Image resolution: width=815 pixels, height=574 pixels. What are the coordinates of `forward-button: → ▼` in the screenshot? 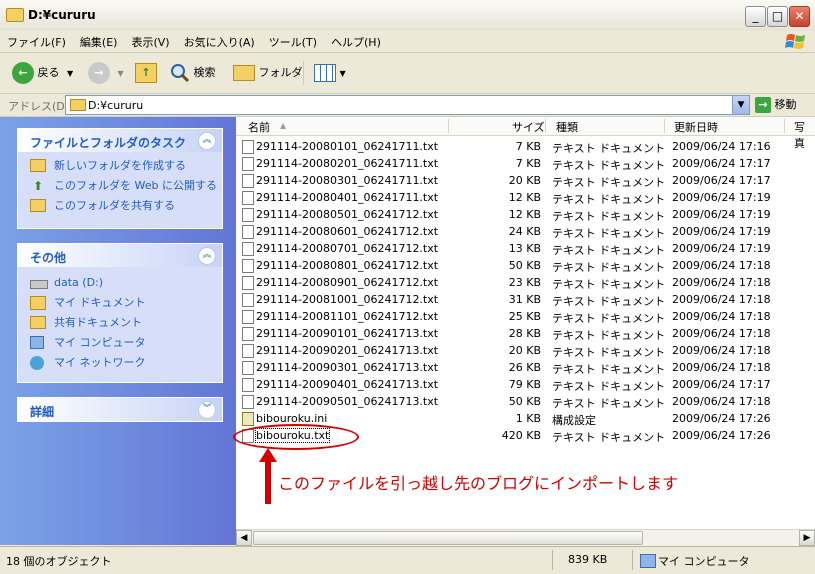 It's located at (106, 73).